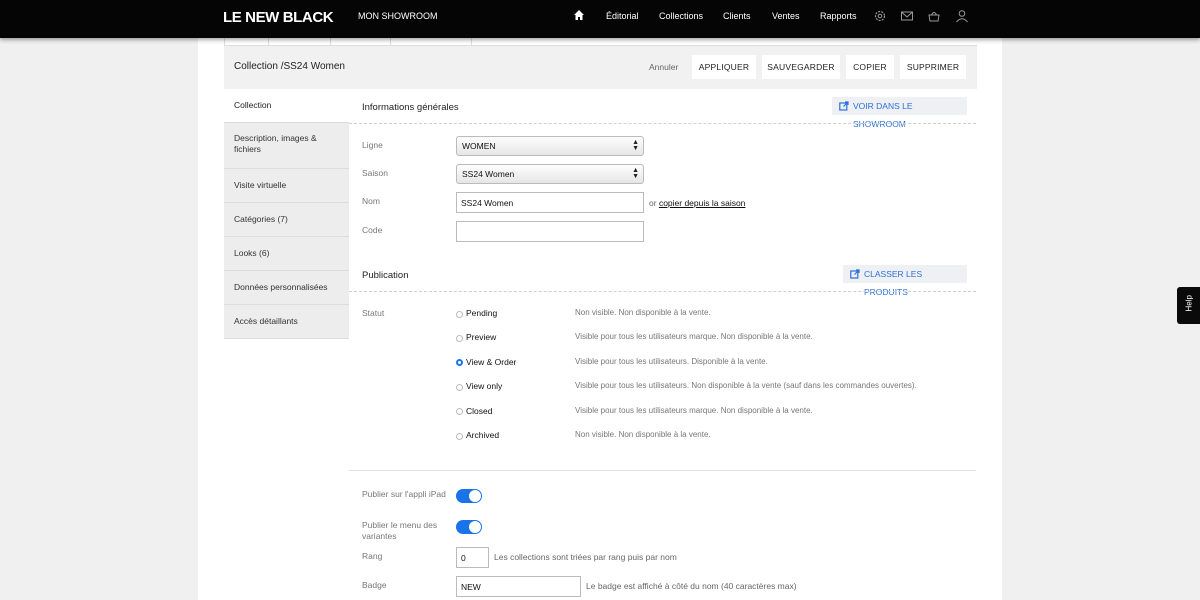 This screenshot has width=1200, height=600. I want to click on status-option-label: Closed, so click(479, 411).